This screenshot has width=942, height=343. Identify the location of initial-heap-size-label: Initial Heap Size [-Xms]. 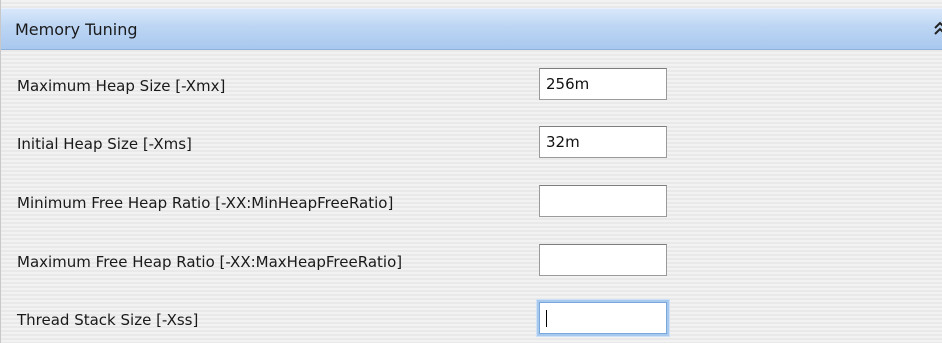
(104, 144).